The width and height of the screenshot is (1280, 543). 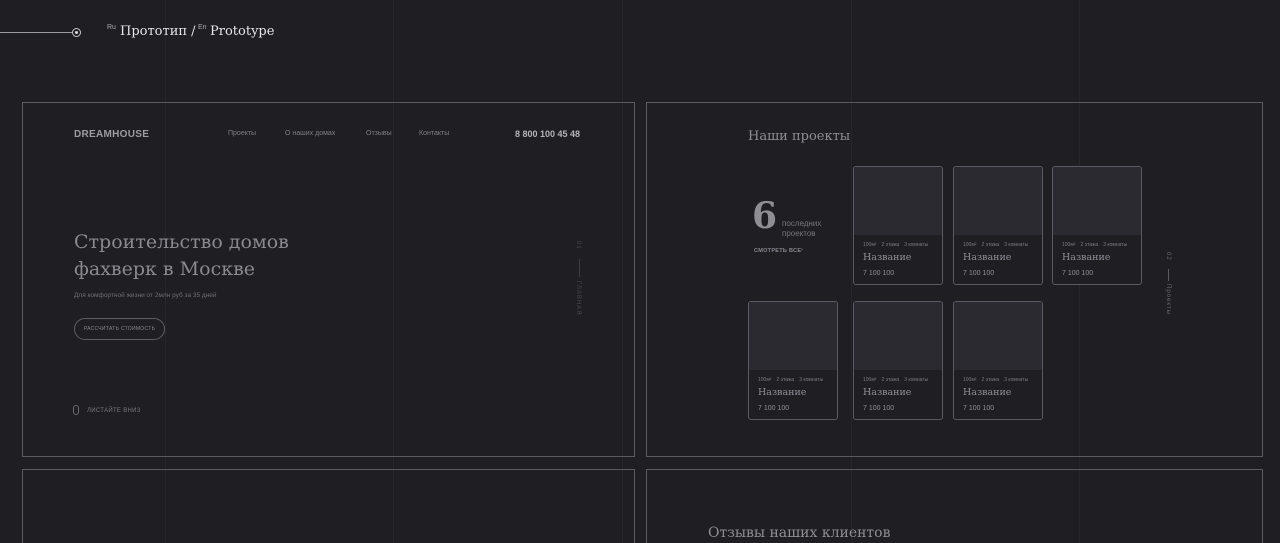 I want to click on section-label: Проекты, so click(x=1168, y=300).